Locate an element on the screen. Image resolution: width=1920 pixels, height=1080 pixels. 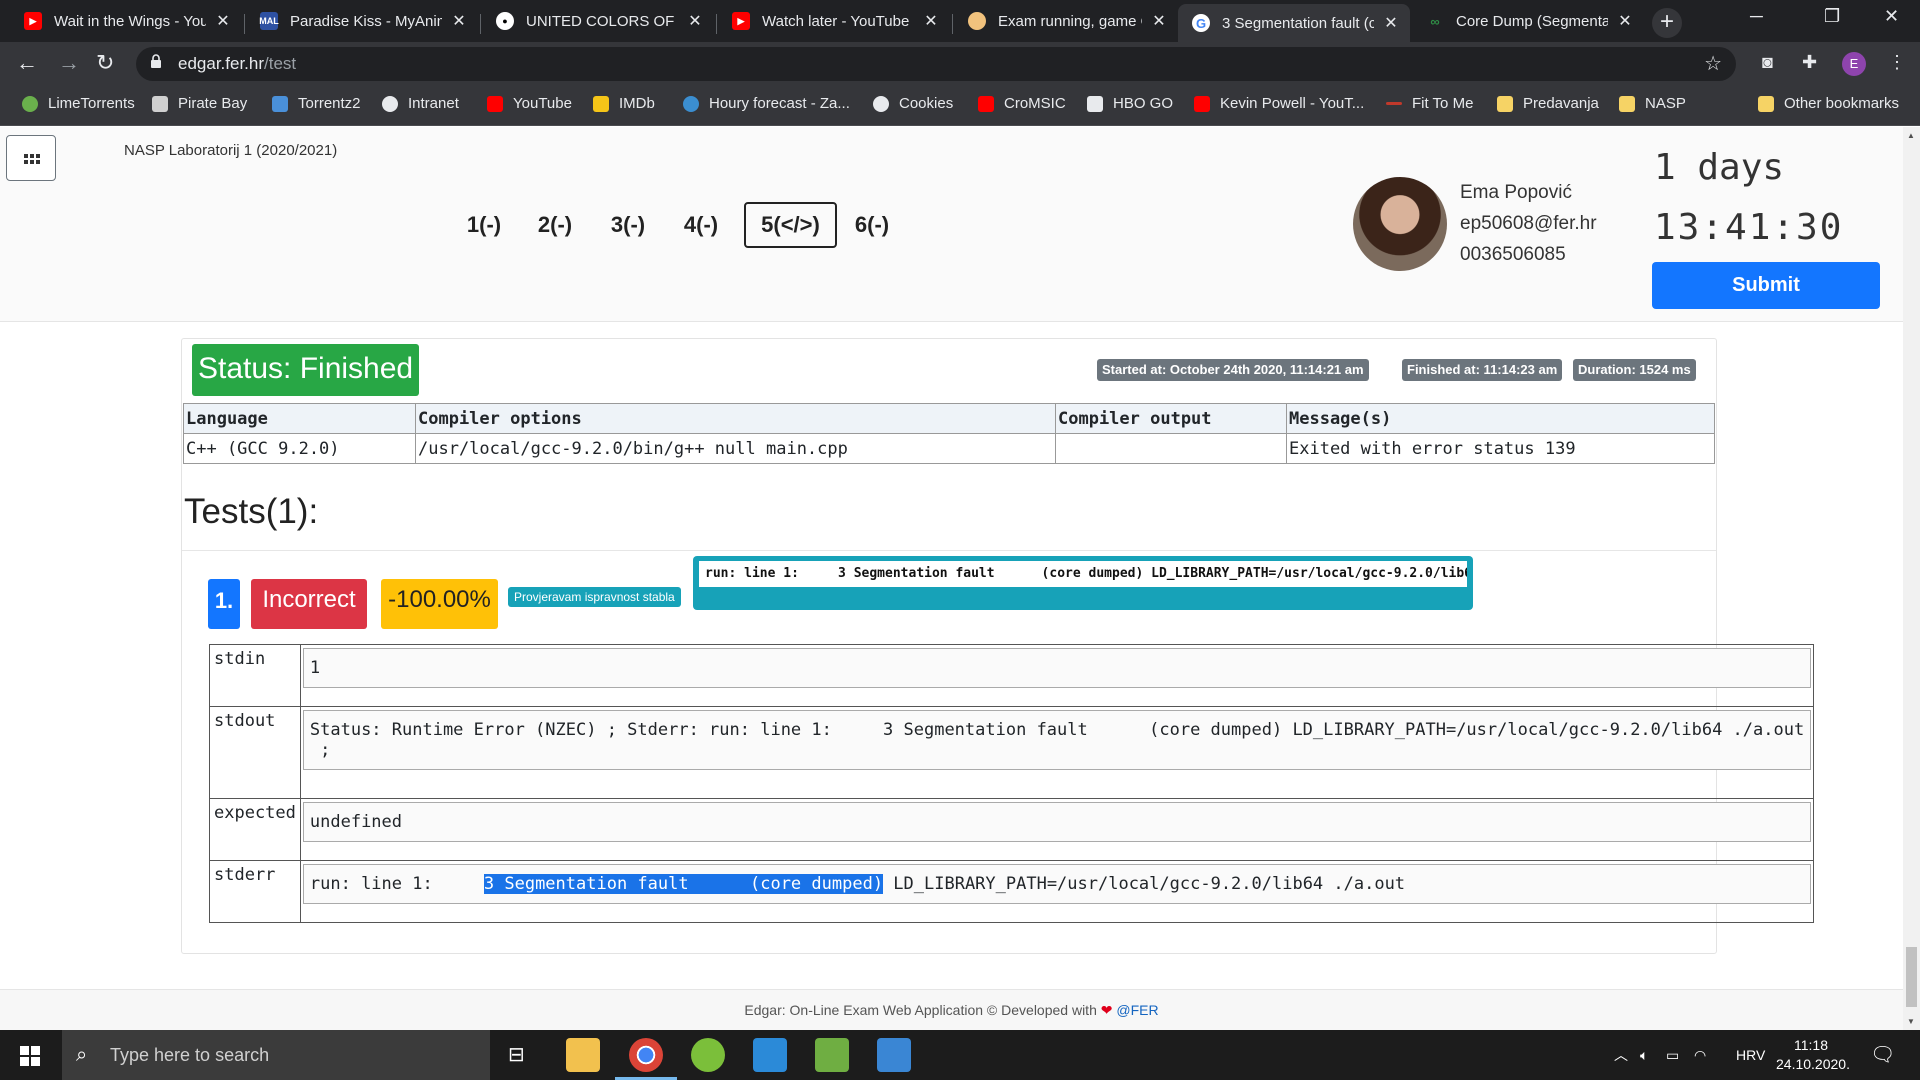
bookmark-fit-to-me: Fit To Me is located at coordinates (1429, 103).